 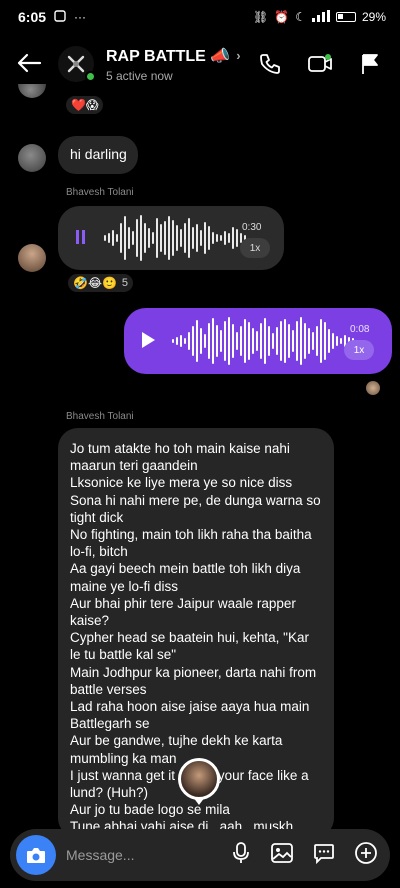 I want to click on lyric-line: Lksonice ke liye mera ye so nice diss, so click(x=181, y=483).